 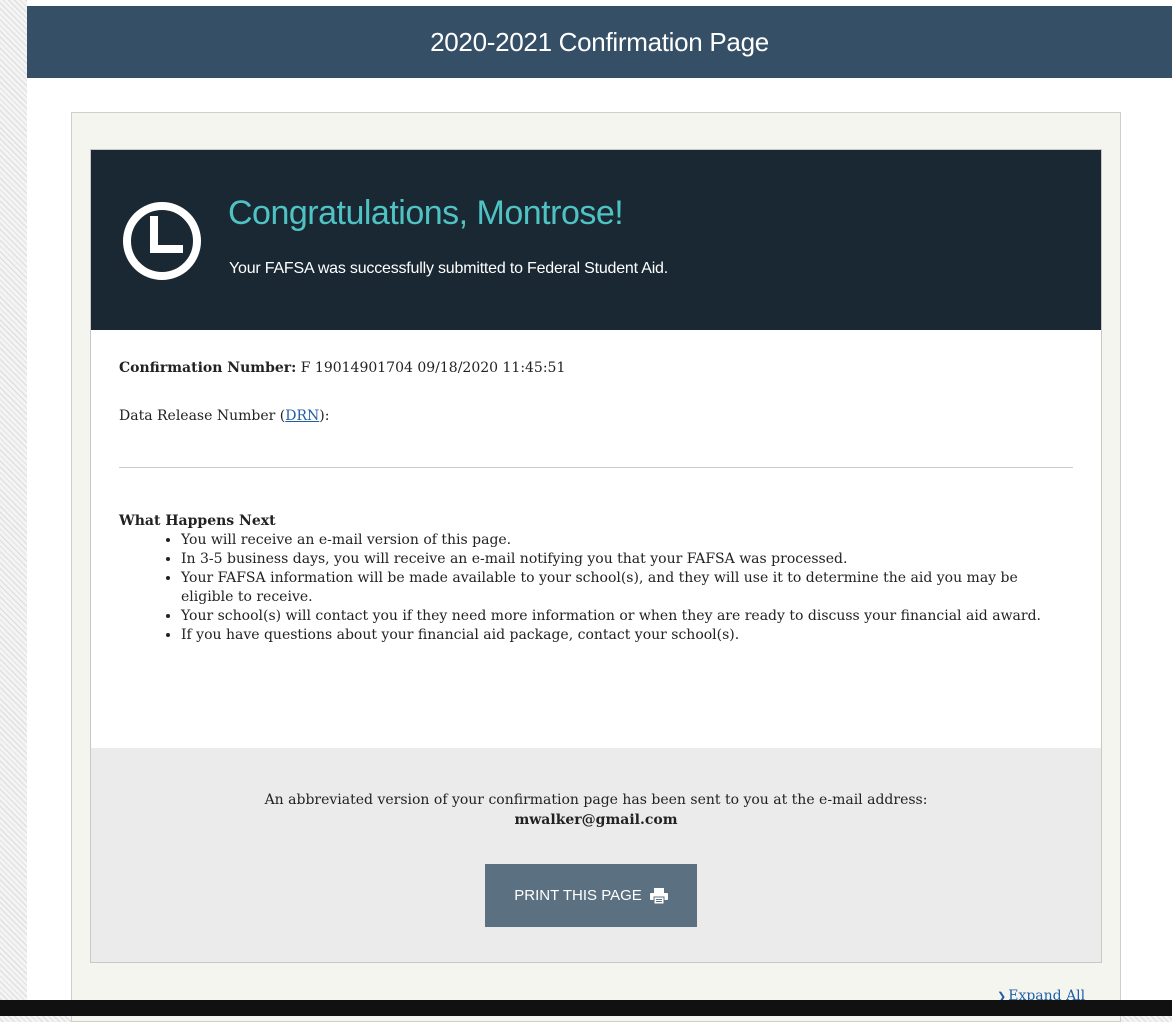 What do you see at coordinates (586, 1008) in the screenshot?
I see `bottom-overlay-bar` at bounding box center [586, 1008].